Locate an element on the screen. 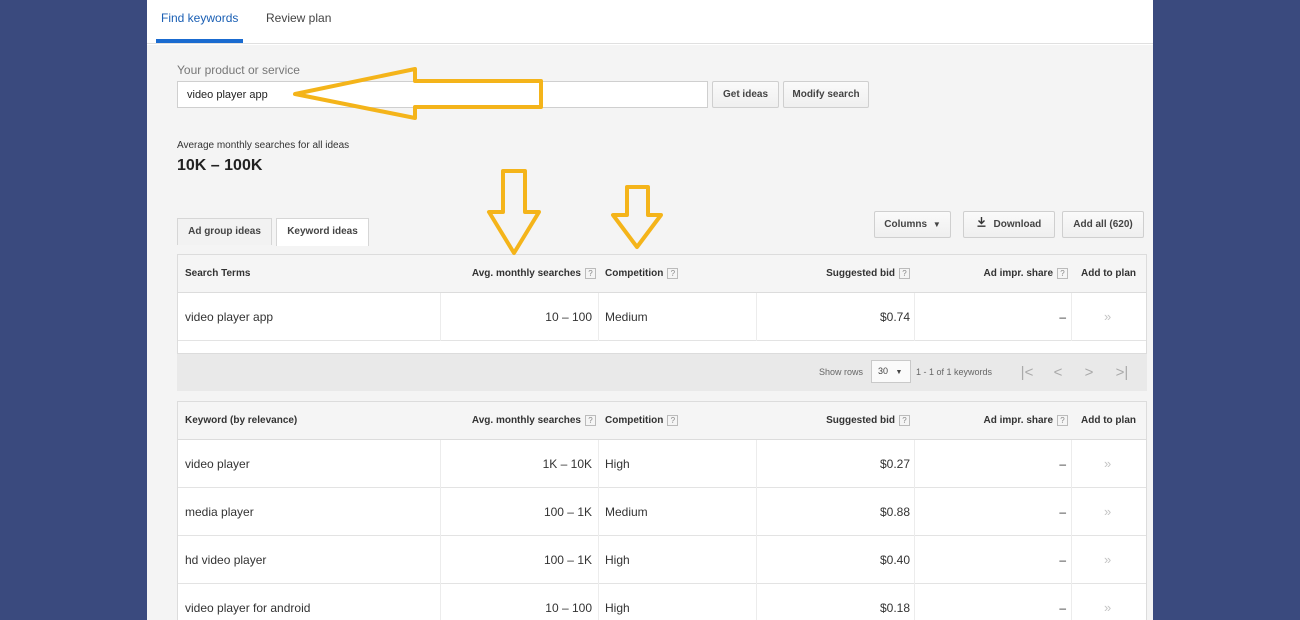 Image resolution: width=1300 pixels, height=620 pixels. tab-ad-group-ideas: Ad group ideas is located at coordinates (224, 231).